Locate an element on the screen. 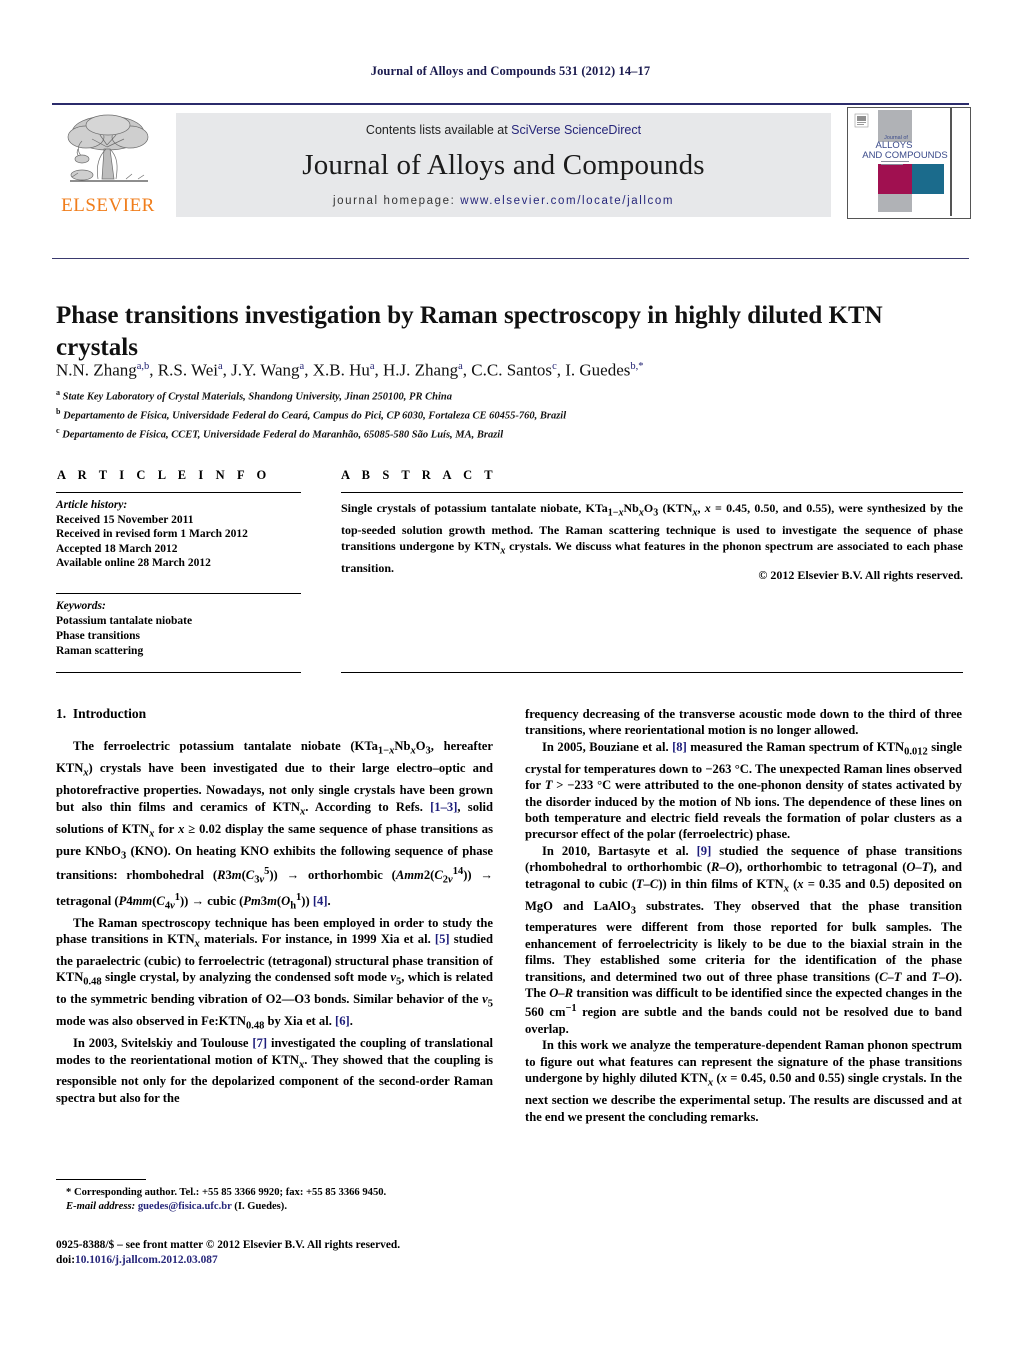 This screenshot has height=1351, width=1021. sciencedirect-link: SciVerse ScienceDirect is located at coordinates (576, 130).